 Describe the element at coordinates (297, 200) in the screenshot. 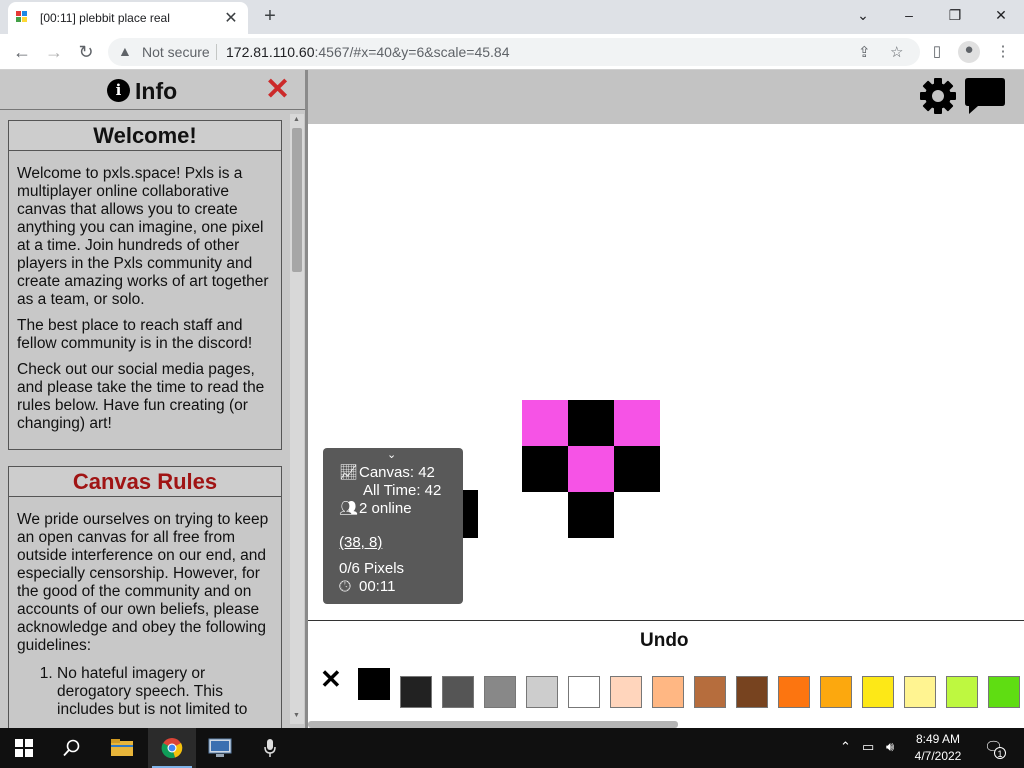

I see `panel-scroll-thumb` at that location.